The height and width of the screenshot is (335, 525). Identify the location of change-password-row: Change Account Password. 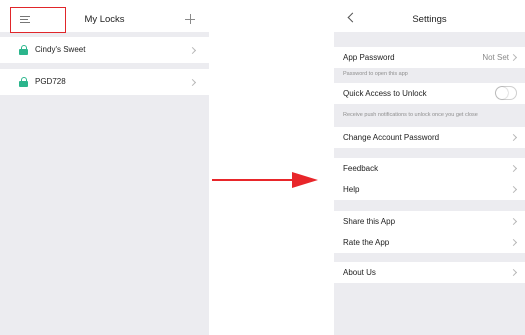
(429, 137).